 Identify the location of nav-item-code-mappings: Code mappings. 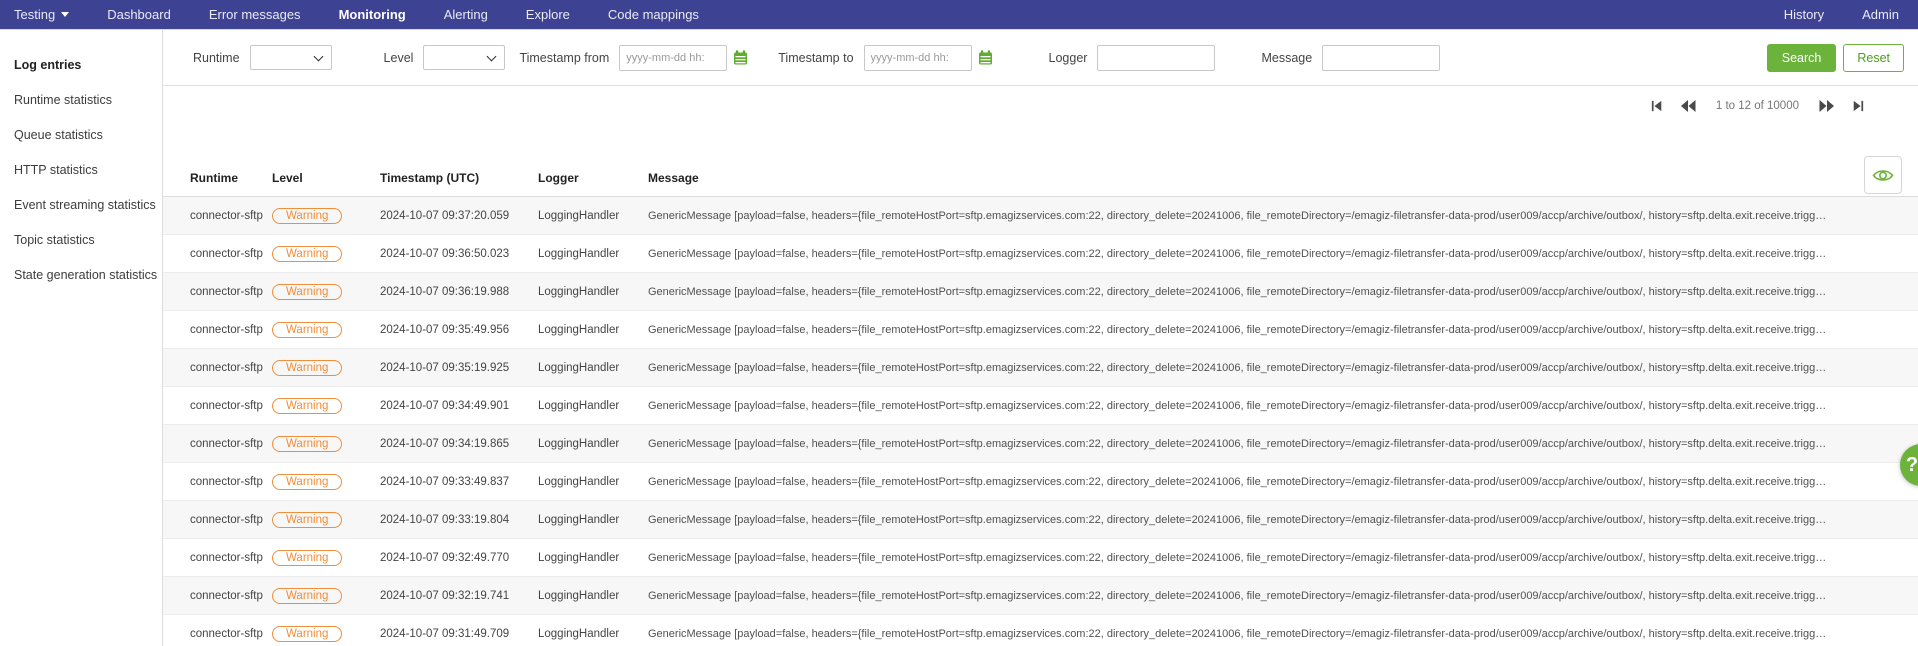
(653, 14).